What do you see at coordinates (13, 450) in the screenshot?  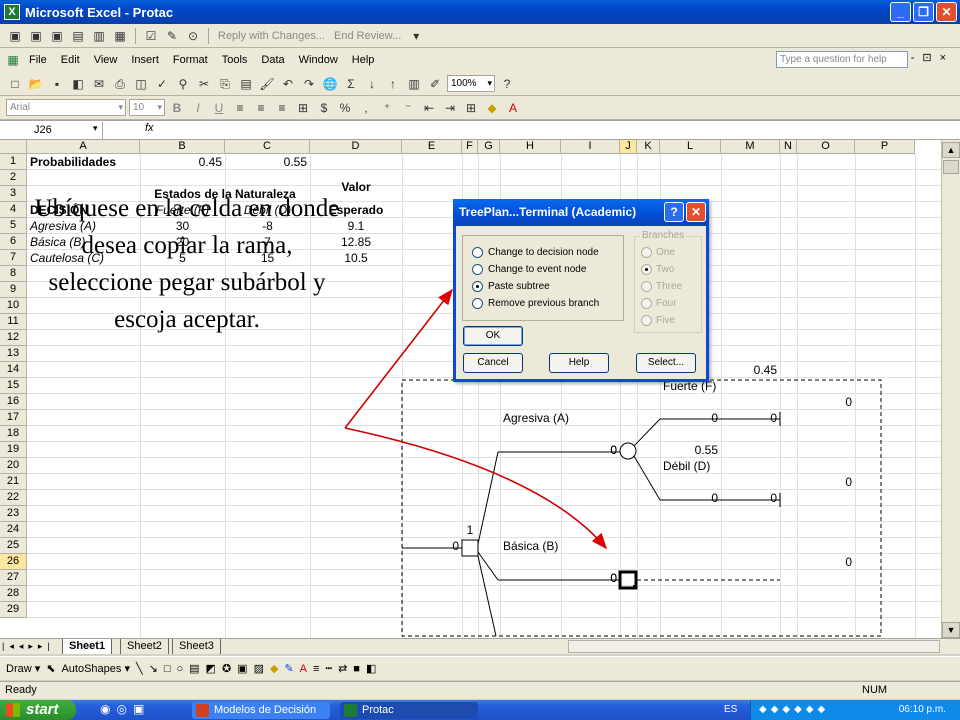 I see `row-header-19: 19` at bounding box center [13, 450].